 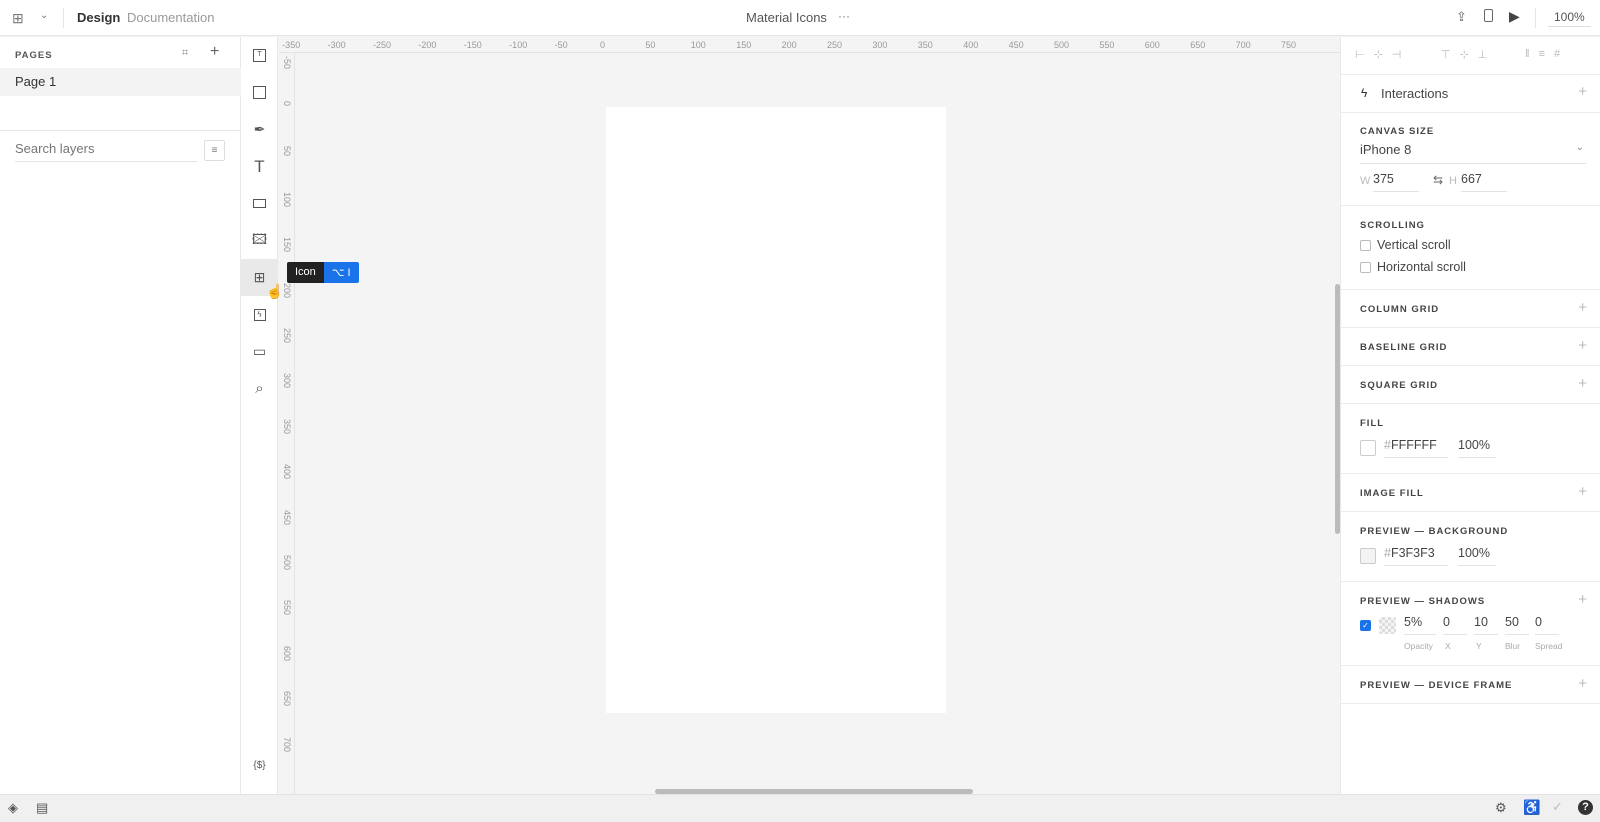 I want to click on column-grid-section: COLUMN GRID +, so click(x=1470, y=309).